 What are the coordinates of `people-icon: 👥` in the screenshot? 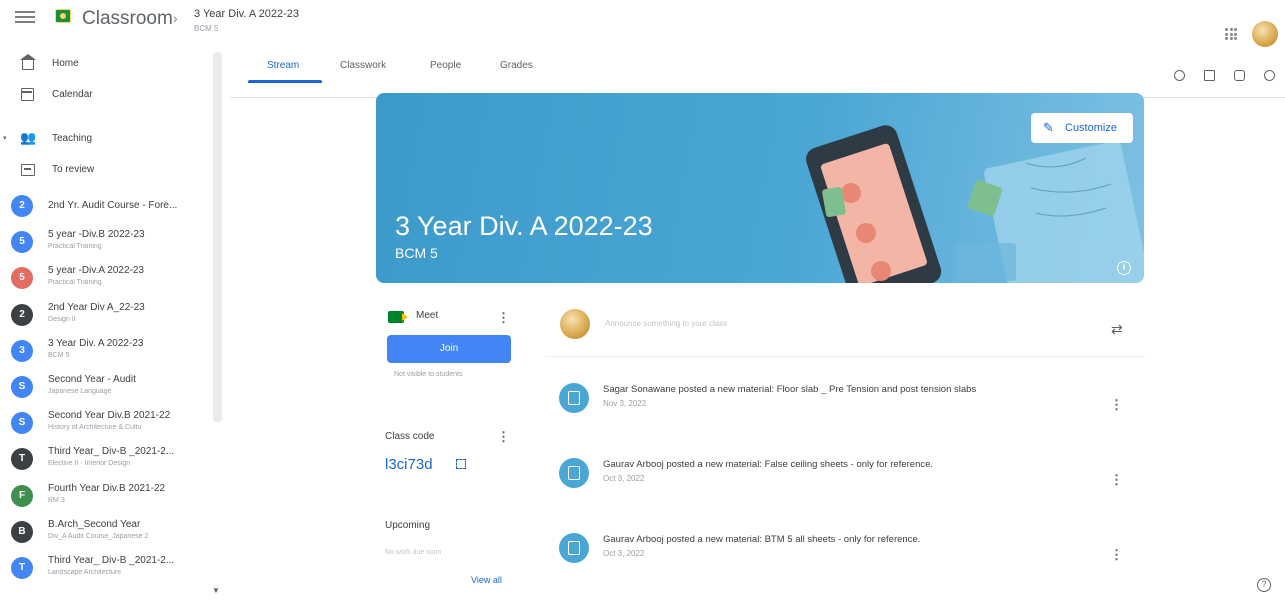 It's located at (28, 137).